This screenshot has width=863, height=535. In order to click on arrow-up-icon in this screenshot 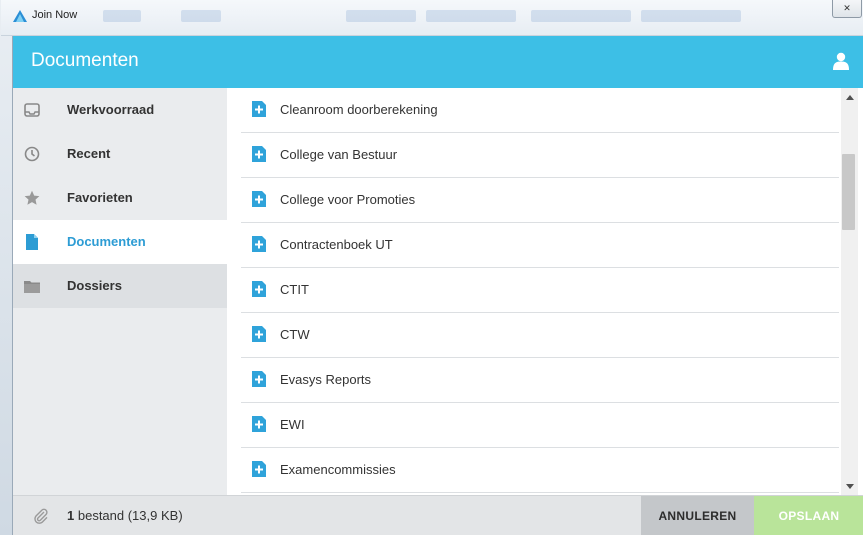, I will do `click(849, 97)`.